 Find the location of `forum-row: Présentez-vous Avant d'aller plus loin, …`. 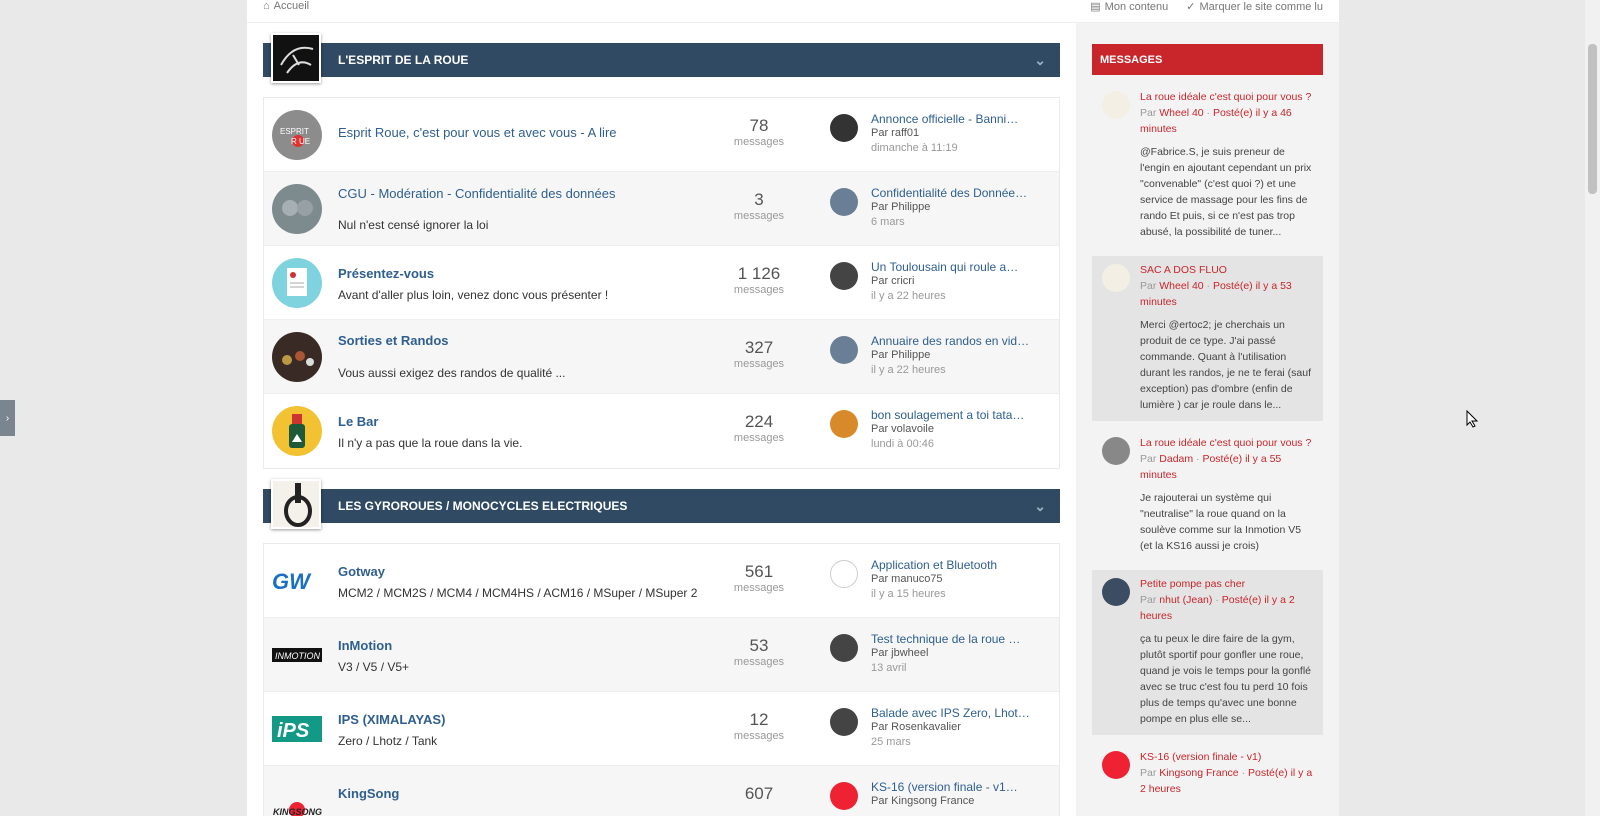

forum-row: Présentez-vous Avant d'aller plus loin, … is located at coordinates (661, 283).